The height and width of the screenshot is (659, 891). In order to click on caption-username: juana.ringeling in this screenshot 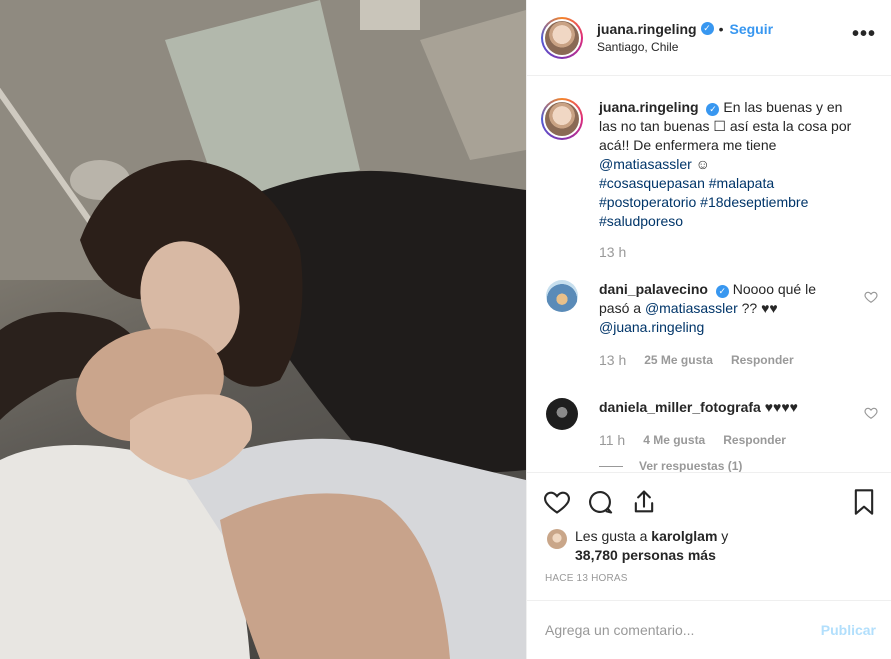, I will do `click(649, 107)`.